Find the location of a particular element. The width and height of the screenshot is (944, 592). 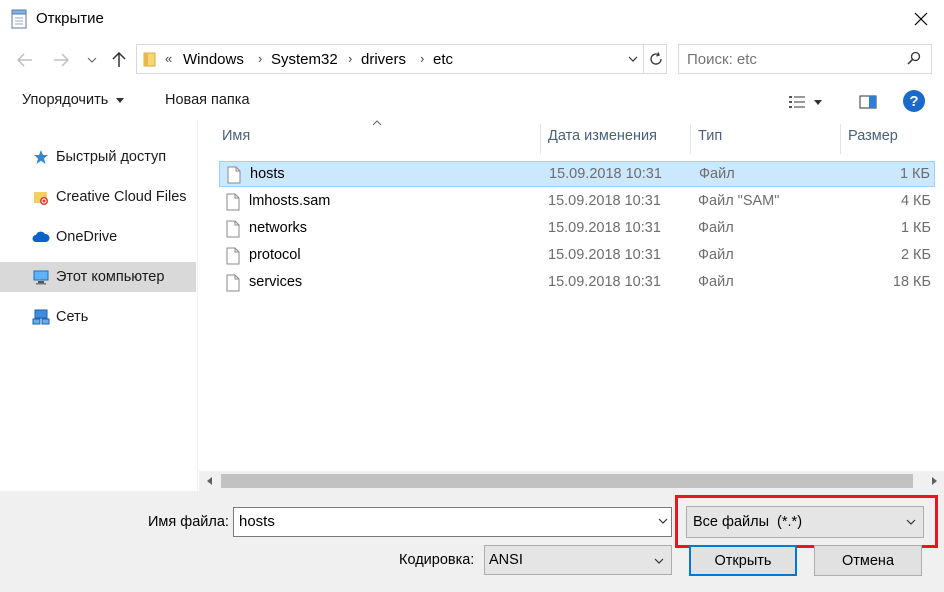

scroll-left-button is located at coordinates (209, 481).